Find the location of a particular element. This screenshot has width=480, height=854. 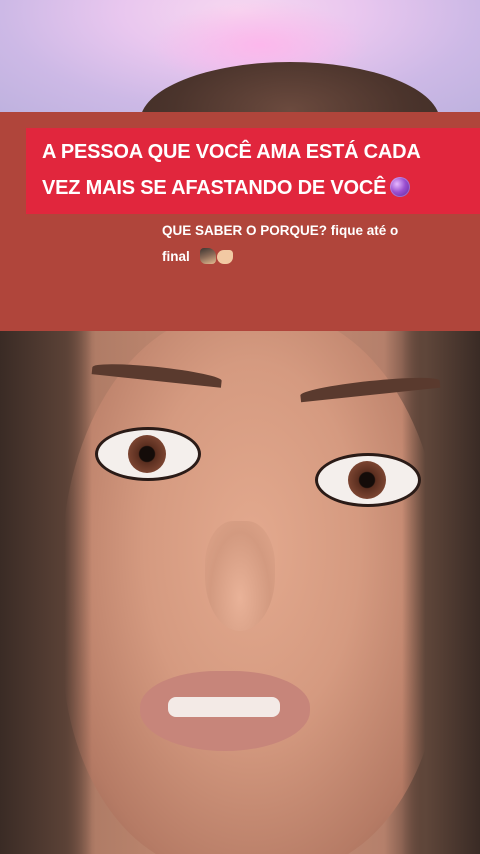

headline-line-1: A PESSOA QUE VOCÊ AMA ESTÁ CADA is located at coordinates (231, 152).